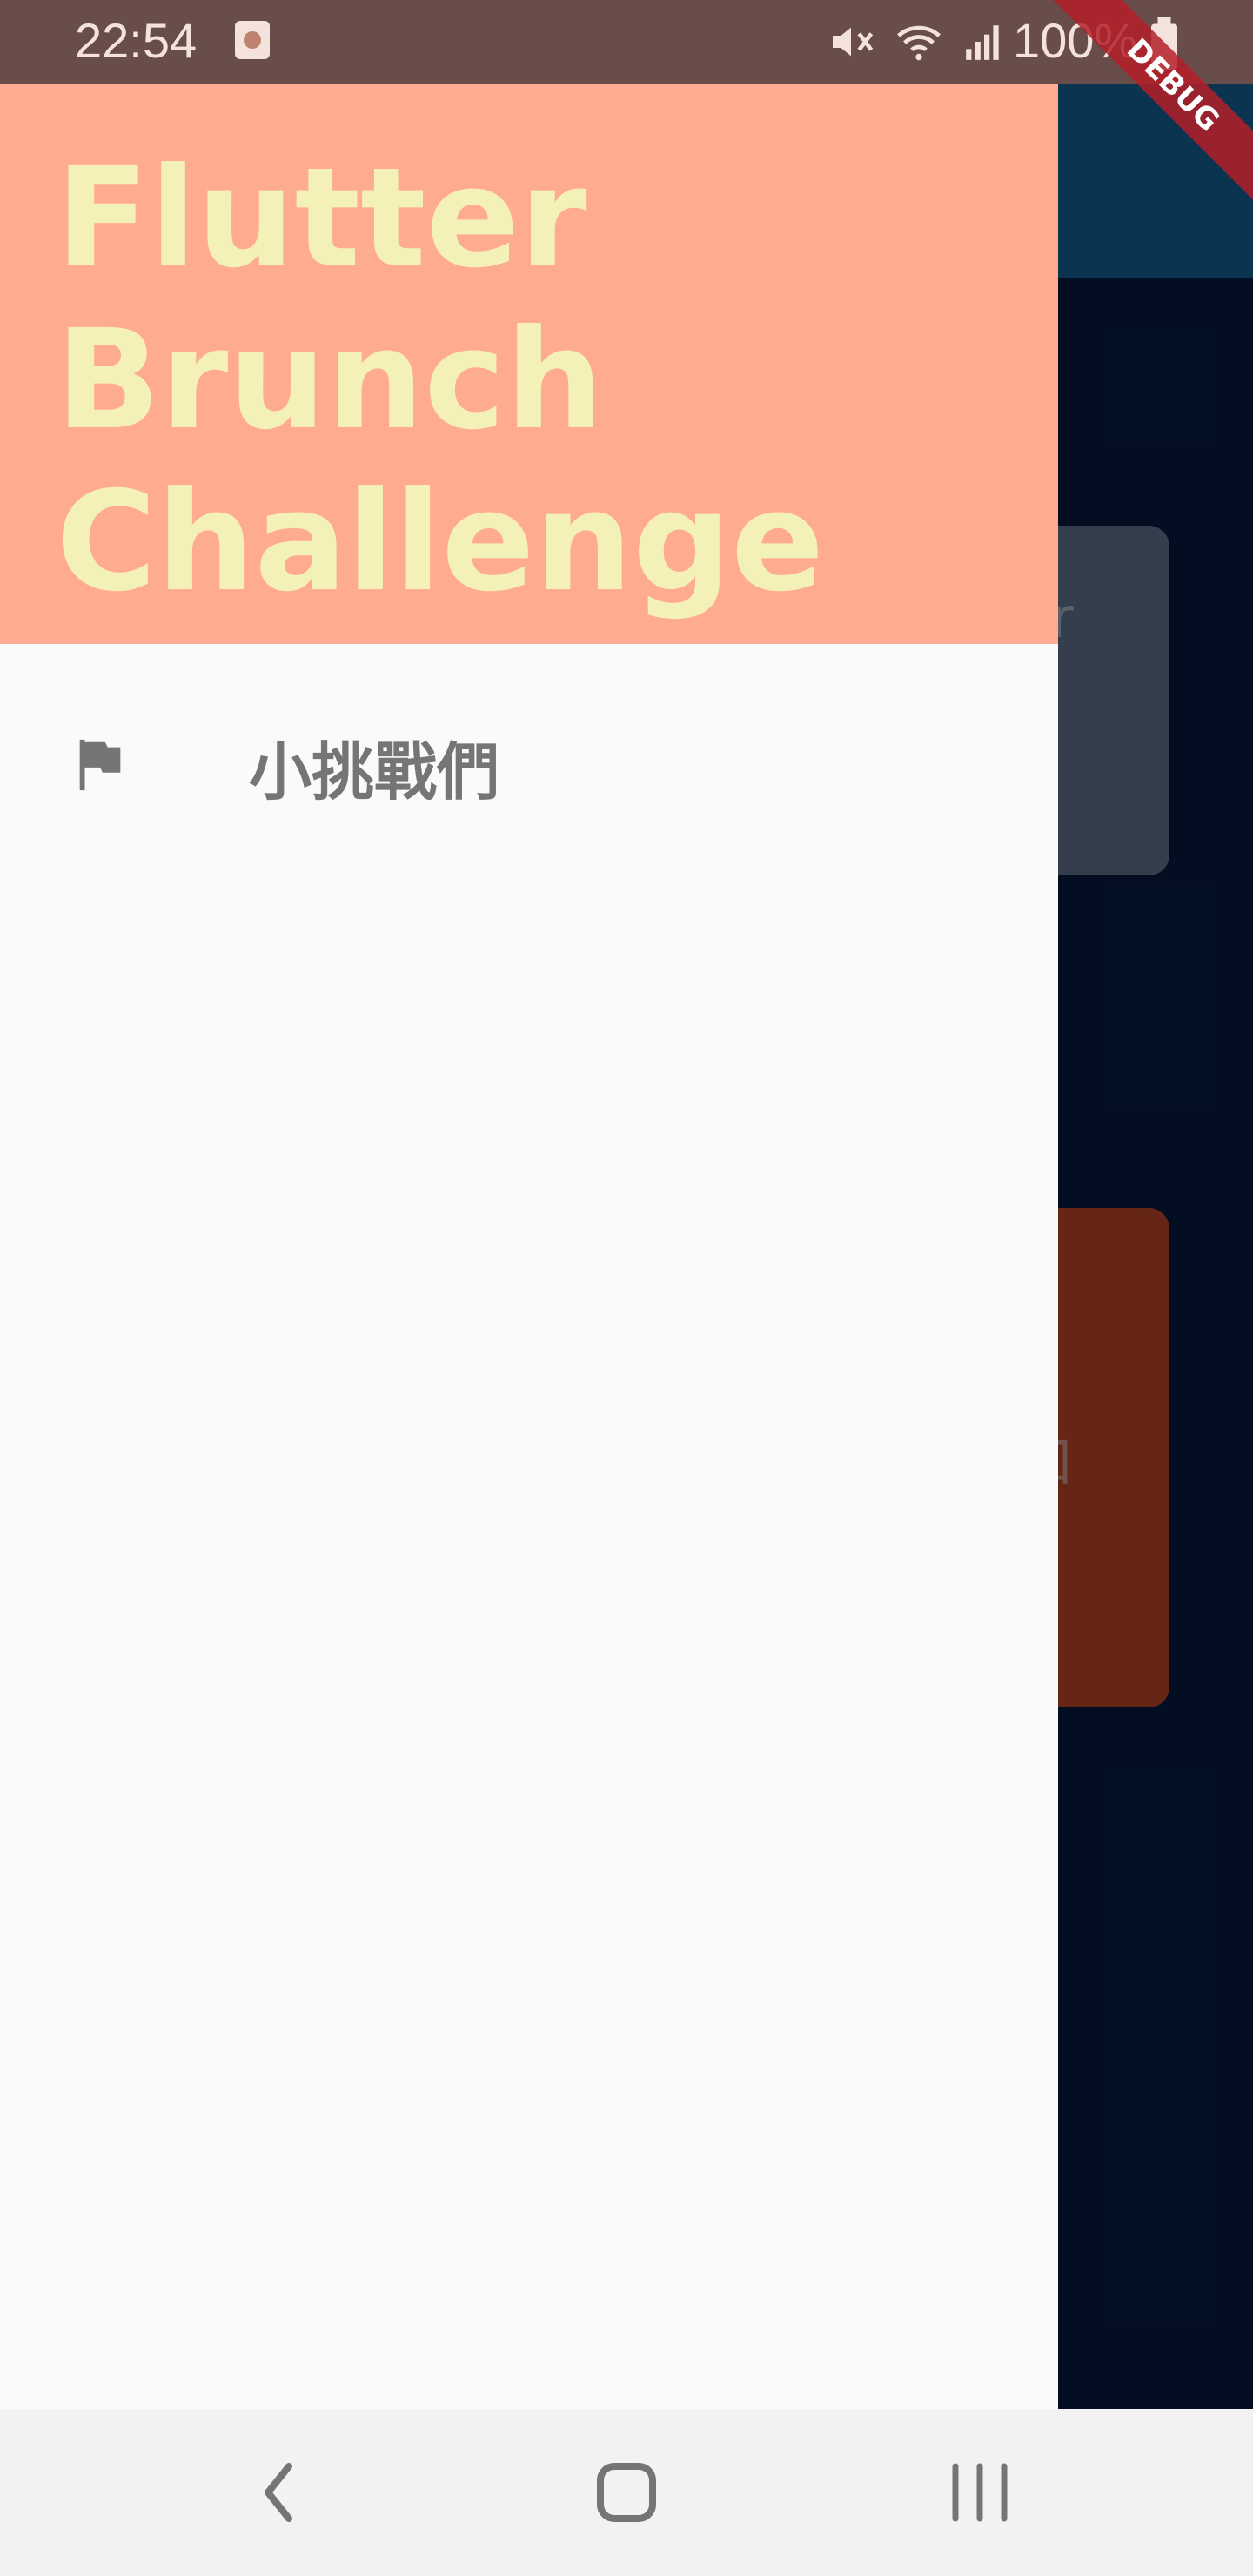 Image resolution: width=1253 pixels, height=2576 pixels. Describe the element at coordinates (252, 40) in the screenshot. I see `clock-icon` at that location.